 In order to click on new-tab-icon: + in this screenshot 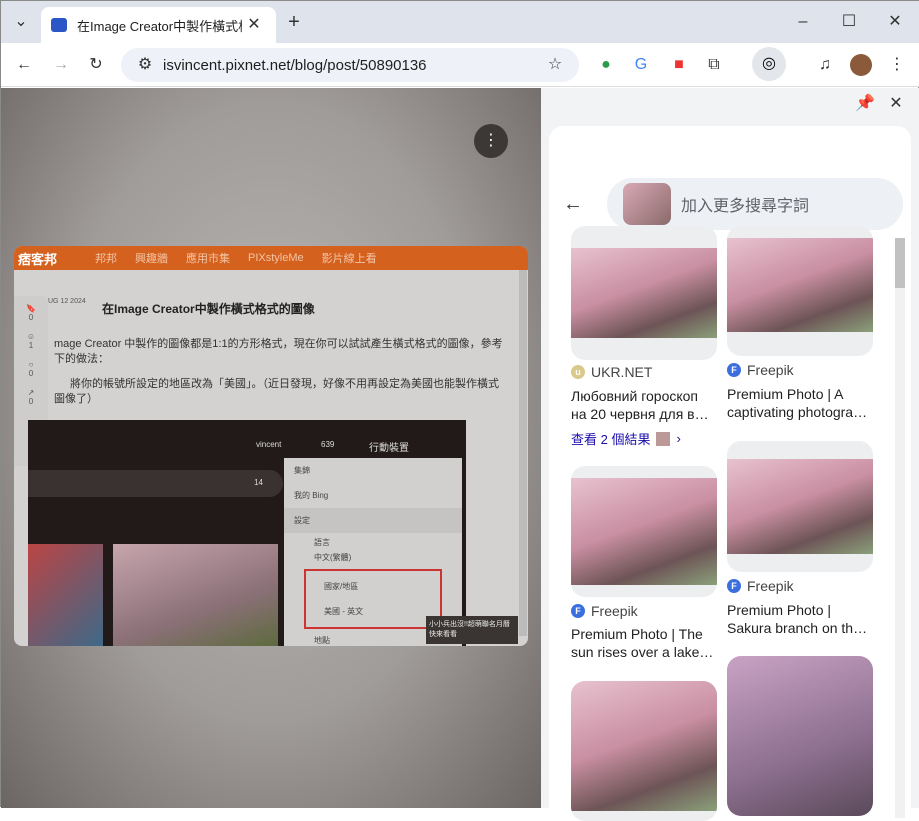, I will do `click(294, 22)`.